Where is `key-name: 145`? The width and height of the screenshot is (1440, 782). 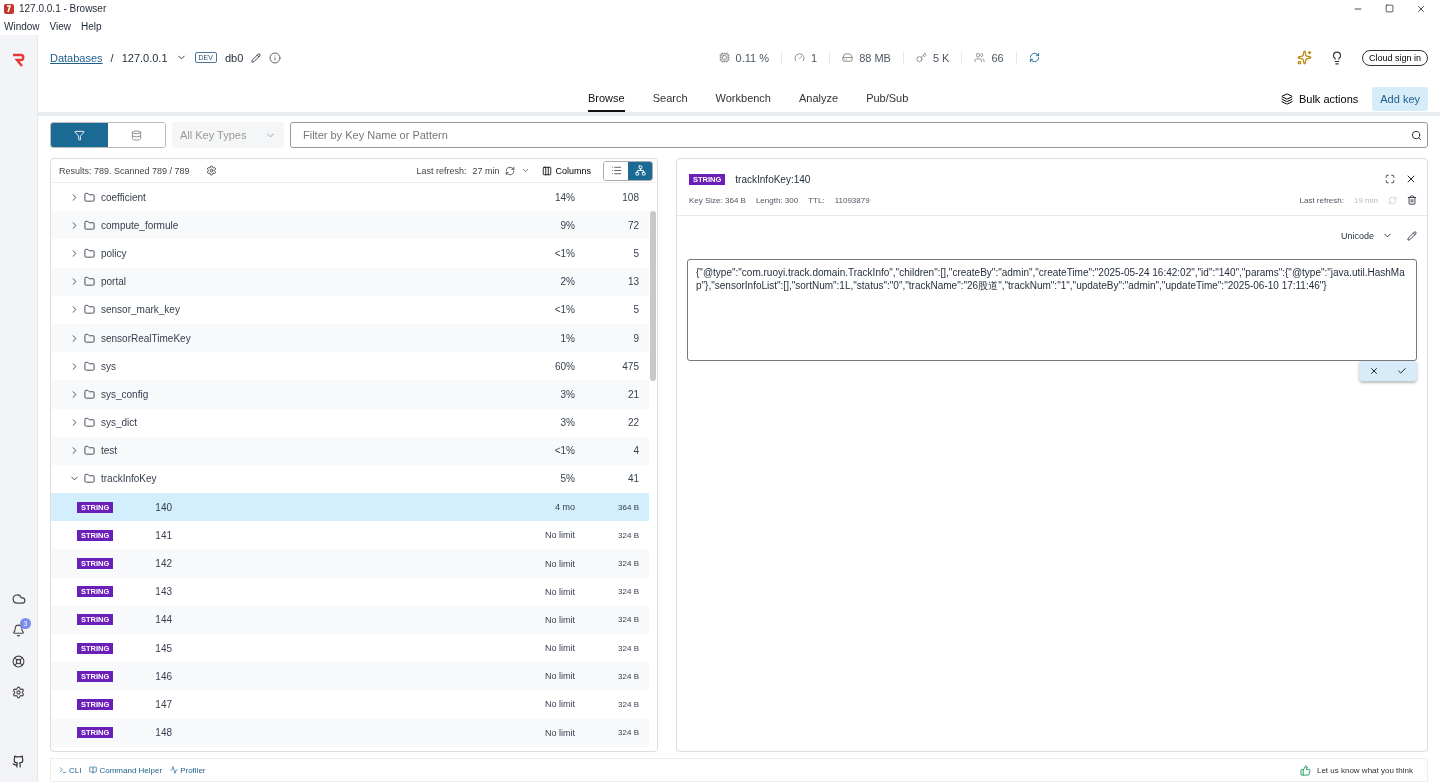 key-name: 145 is located at coordinates (164, 648).